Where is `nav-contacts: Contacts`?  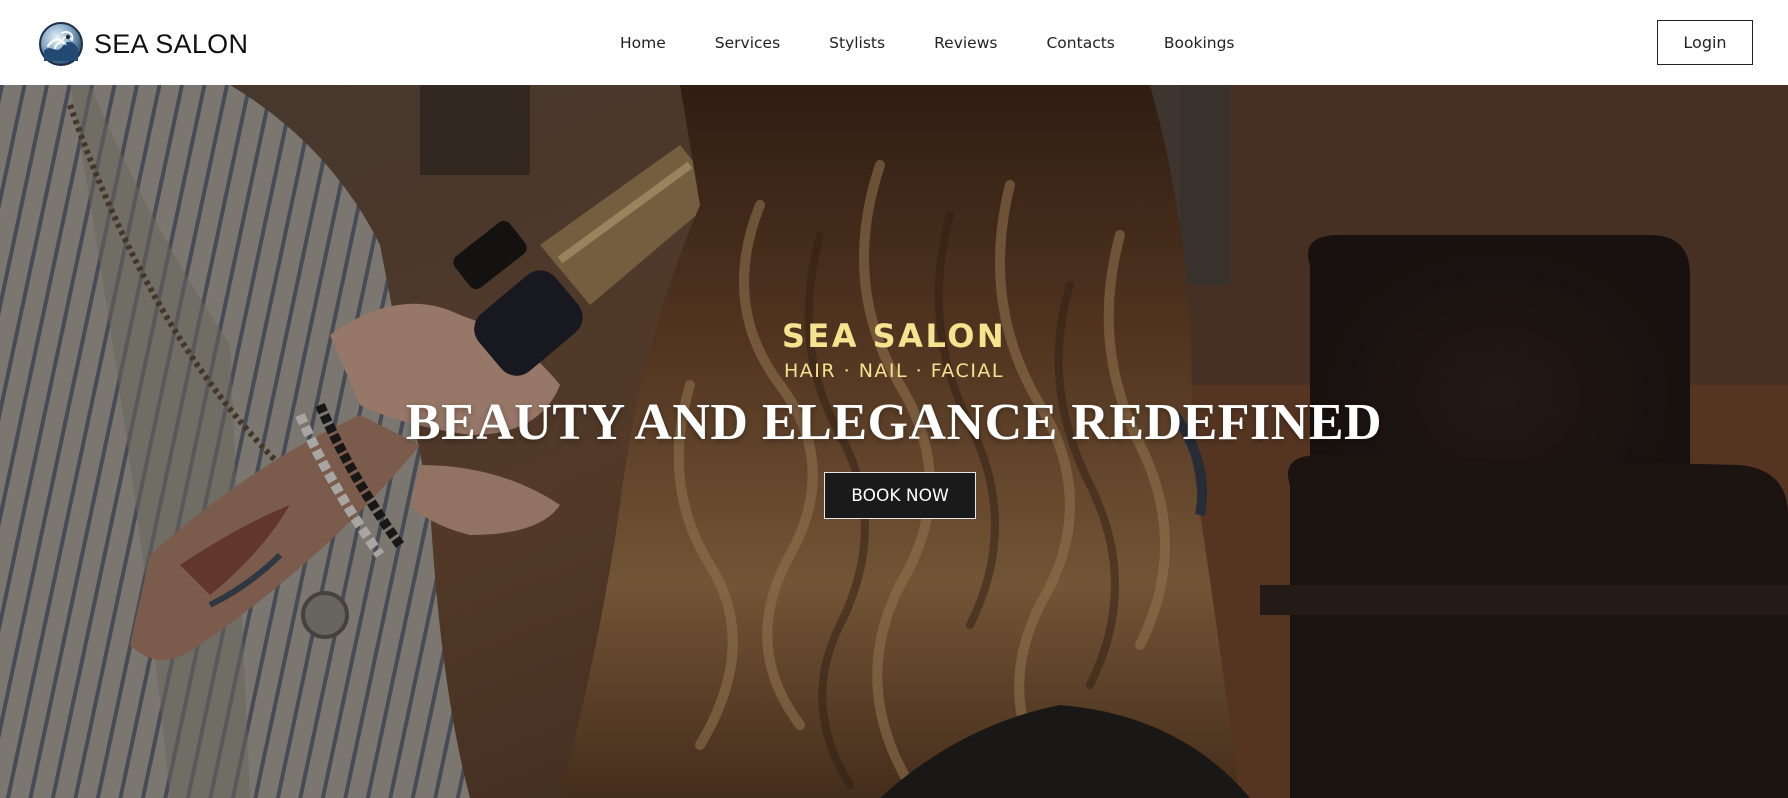
nav-contacts: Contacts is located at coordinates (1080, 43).